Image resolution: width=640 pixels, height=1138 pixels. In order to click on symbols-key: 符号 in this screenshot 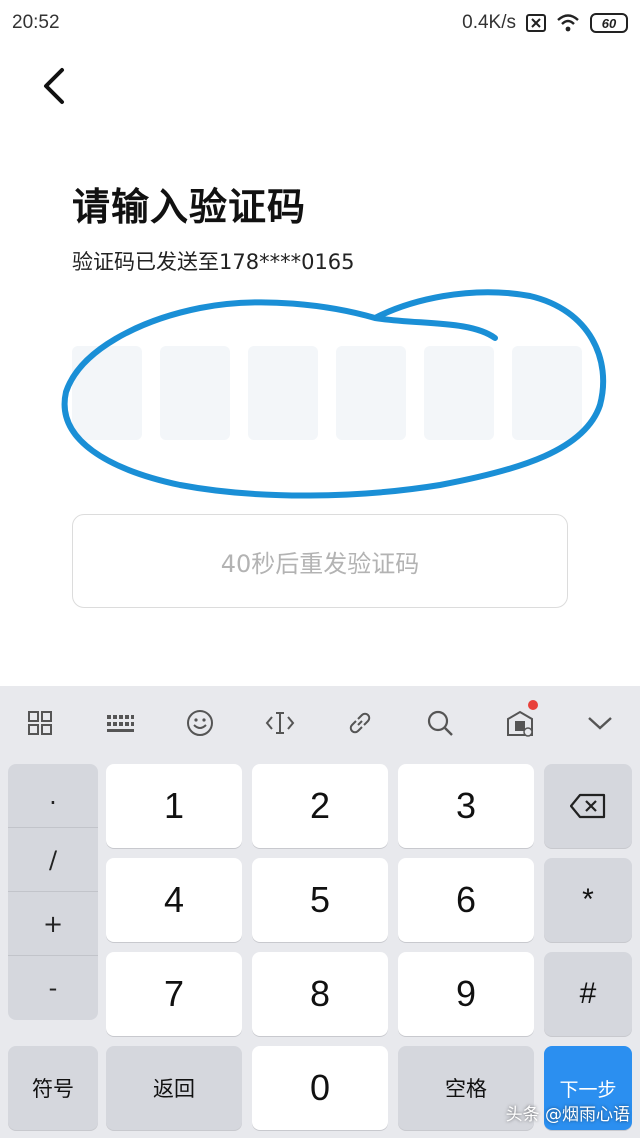, I will do `click(53, 1088)`.